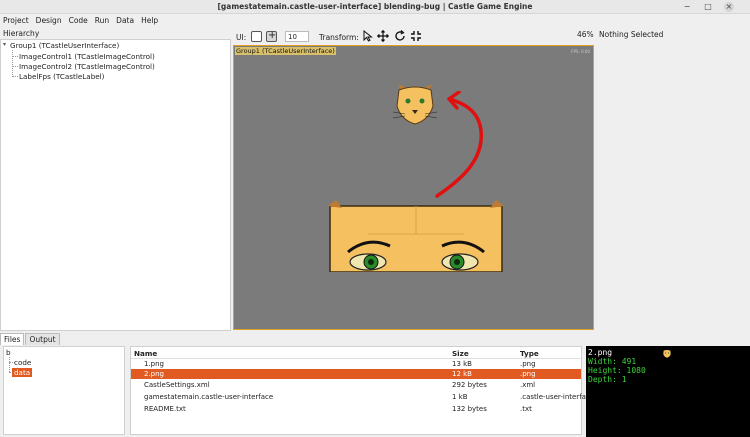 The height and width of the screenshot is (437, 750). What do you see at coordinates (416, 236) in the screenshot?
I see `large-cat-image` at bounding box center [416, 236].